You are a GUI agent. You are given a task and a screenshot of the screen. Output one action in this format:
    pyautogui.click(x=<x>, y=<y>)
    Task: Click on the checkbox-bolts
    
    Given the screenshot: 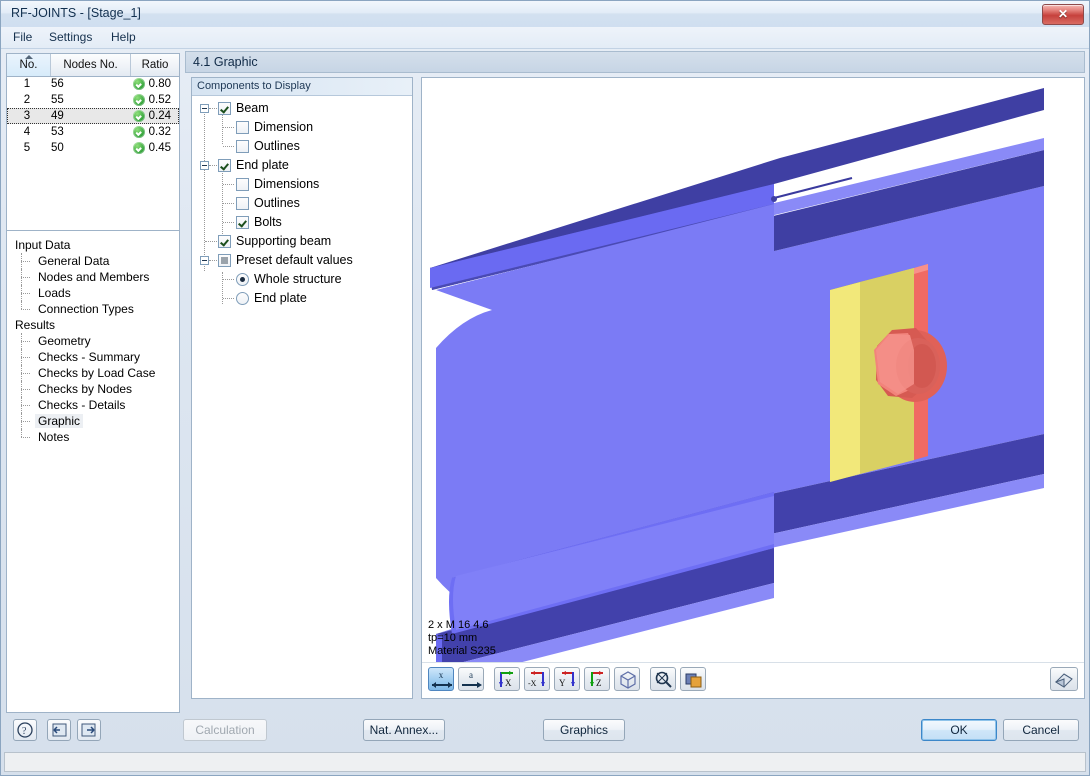 What is the action you would take?
    pyautogui.click(x=242, y=222)
    